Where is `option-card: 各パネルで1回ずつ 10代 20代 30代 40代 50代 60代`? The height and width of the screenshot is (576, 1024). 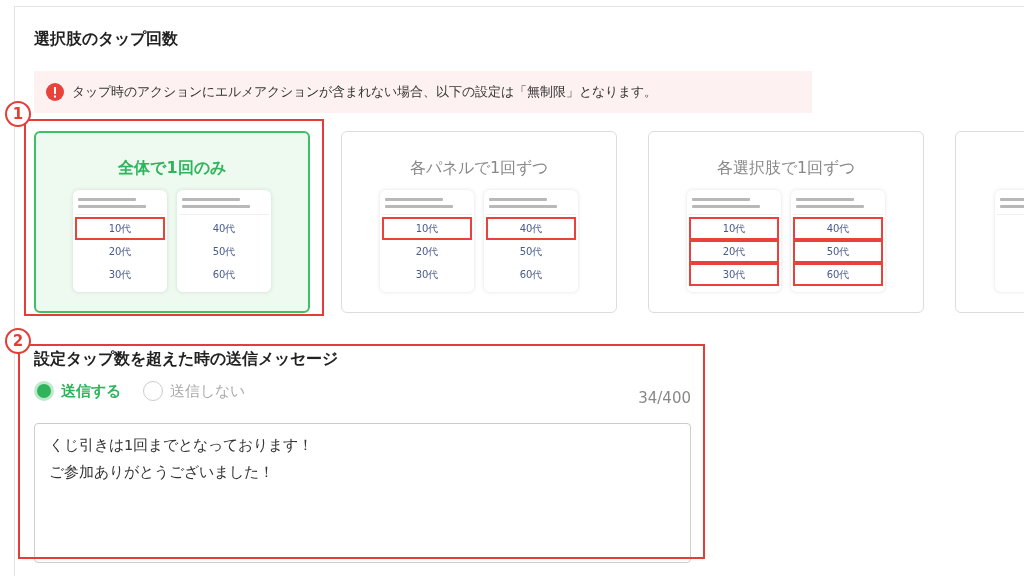
option-card: 各パネルで1回ずつ 10代 20代 30代 40代 50代 60代 is located at coordinates (479, 222).